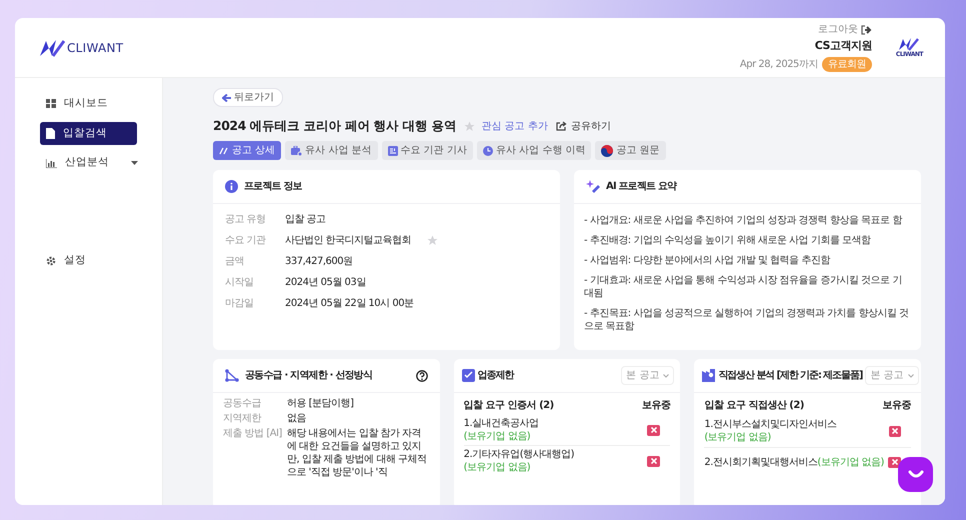 This screenshot has width=966, height=520. I want to click on requirement-name: 1.전시부스설치및디자인서비스, so click(770, 425).